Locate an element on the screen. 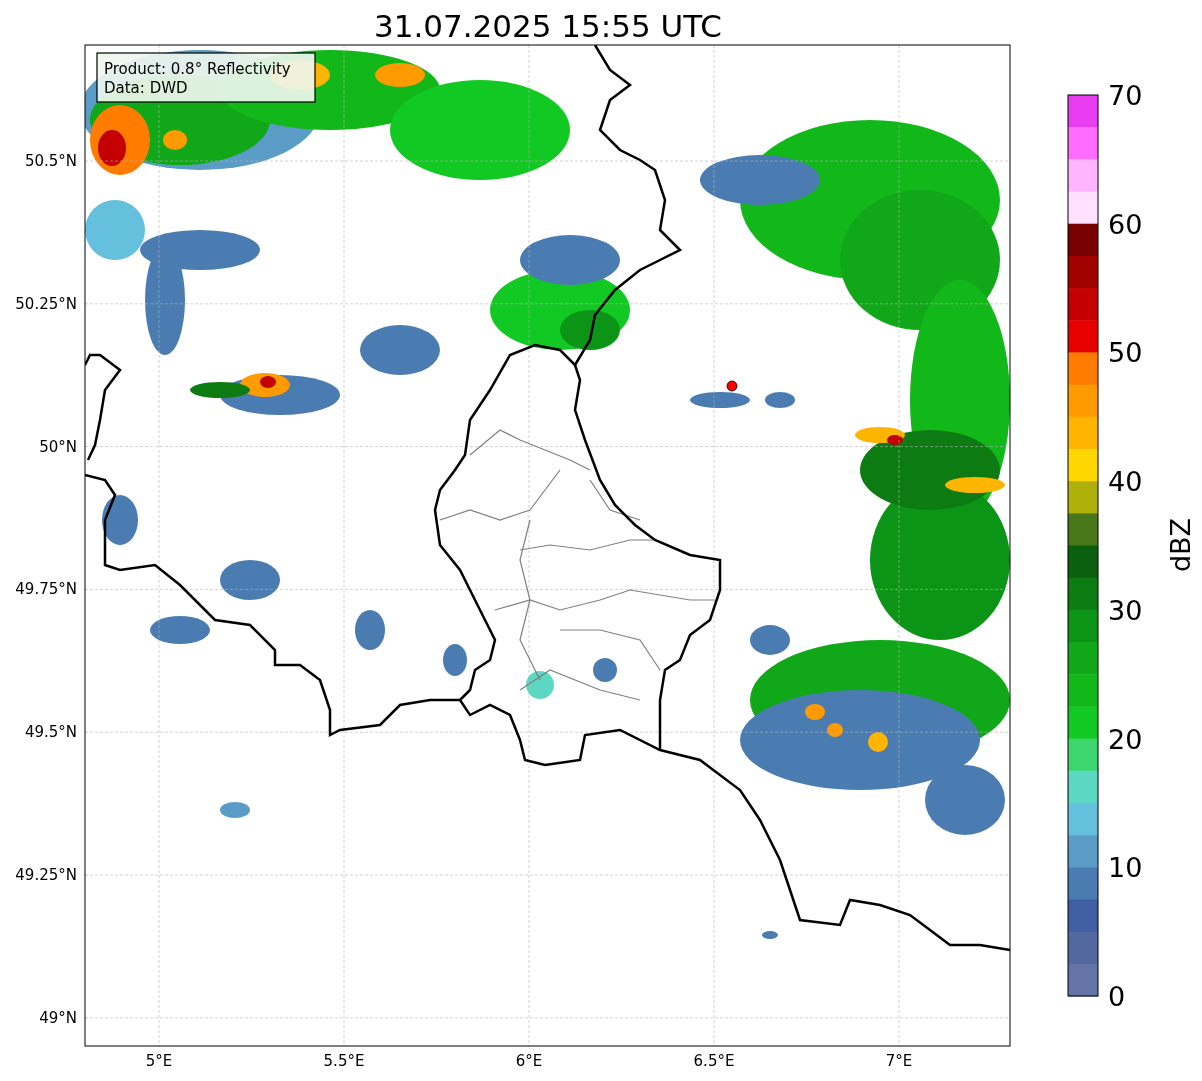 This screenshot has height=1081, width=1202. legend-text: Product: 0.8° Reflectivity is located at coordinates (197, 69).